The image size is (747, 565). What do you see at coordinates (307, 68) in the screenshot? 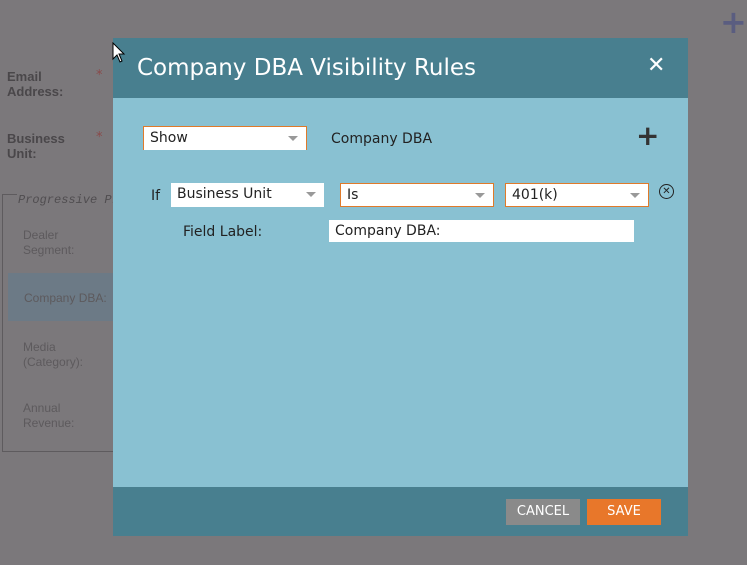
I see `dialog-title: Company DBA Visibility Rules` at bounding box center [307, 68].